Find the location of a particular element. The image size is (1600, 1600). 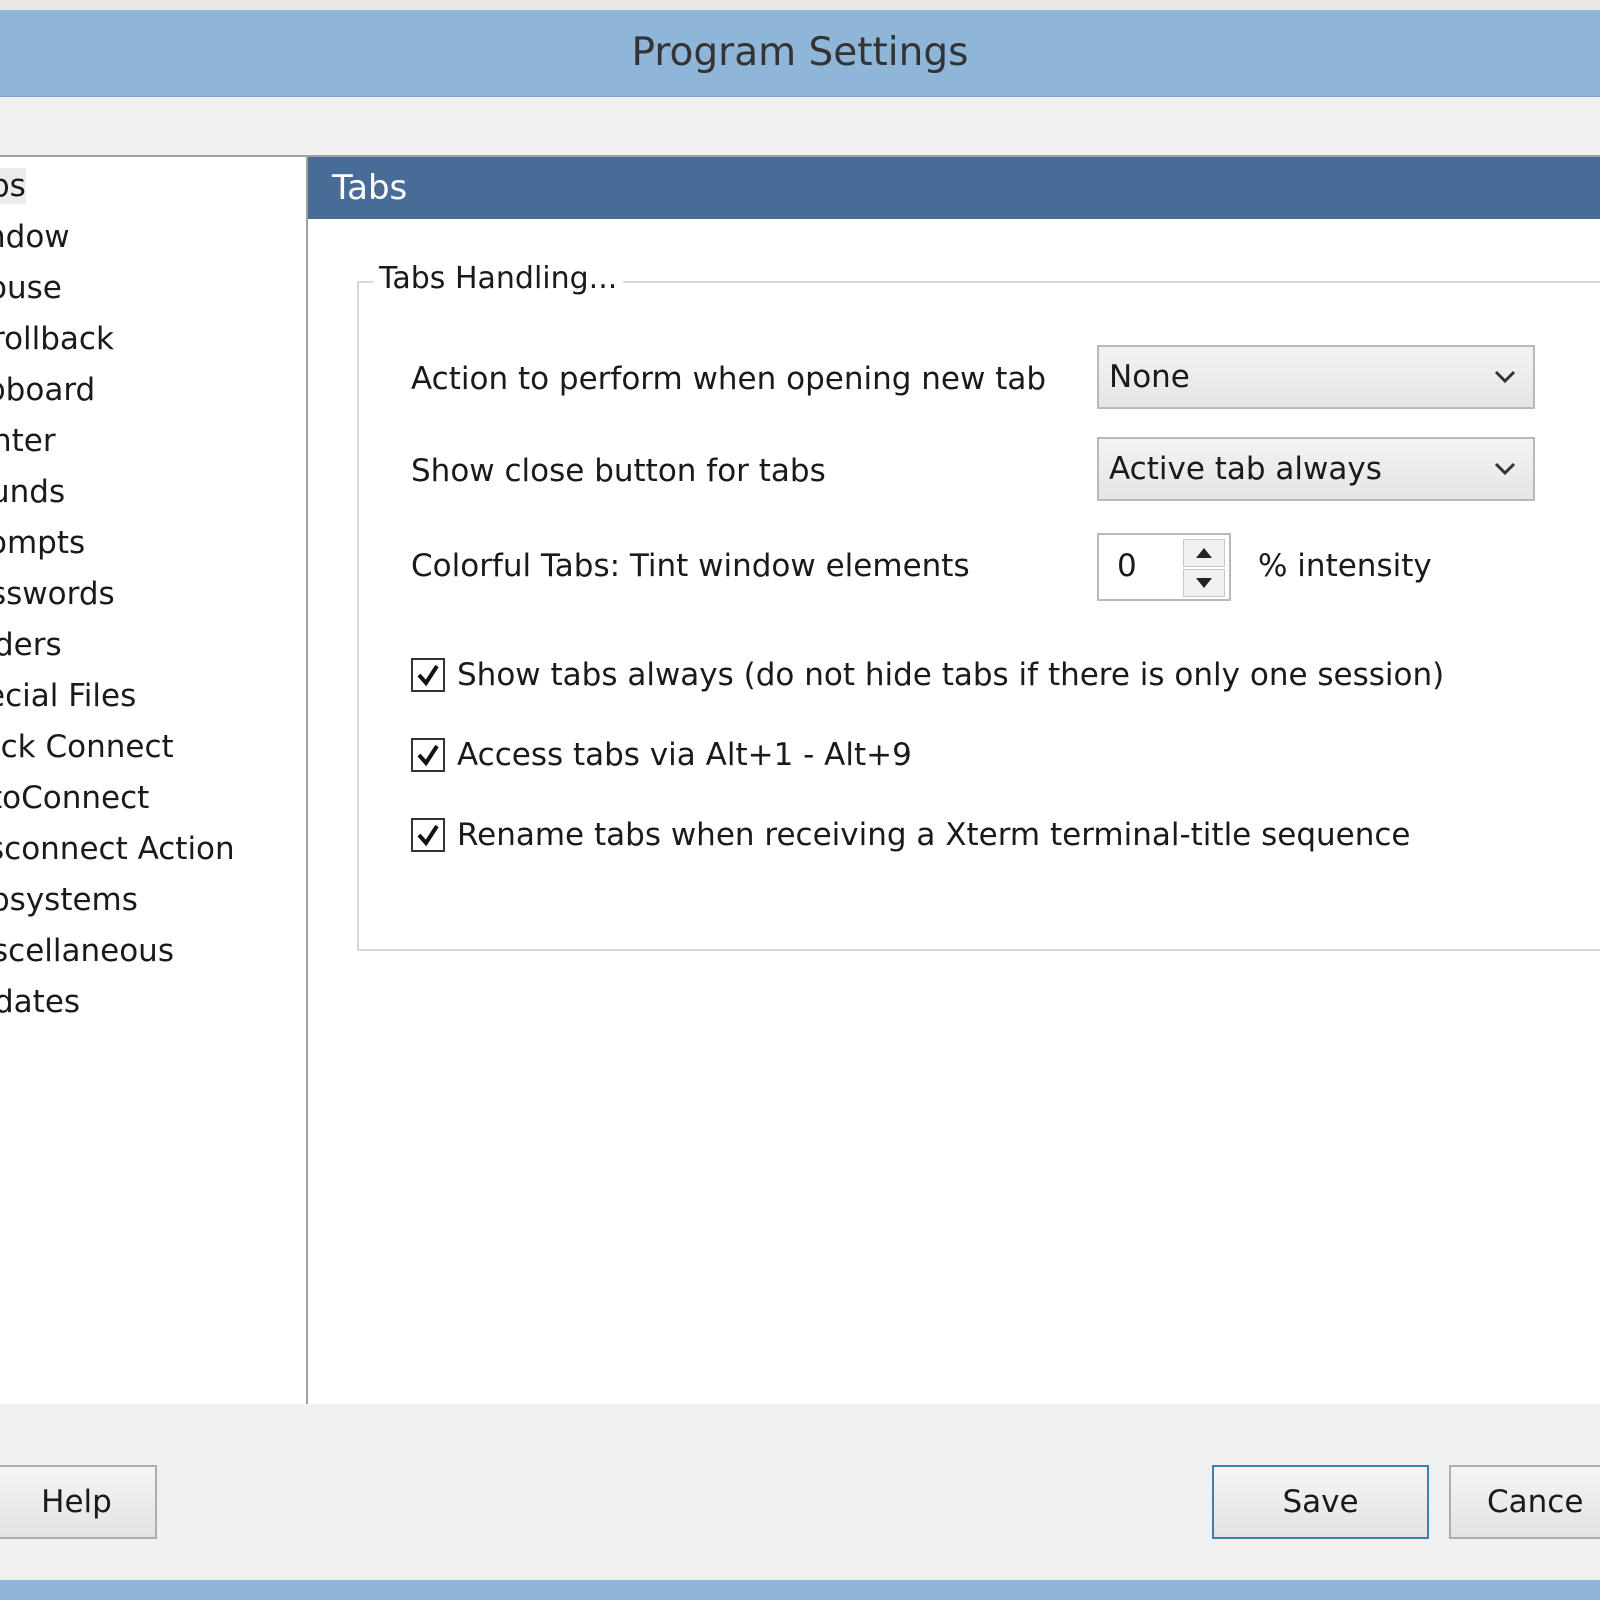

intensity-unit-label: % intensity is located at coordinates (1345, 566).